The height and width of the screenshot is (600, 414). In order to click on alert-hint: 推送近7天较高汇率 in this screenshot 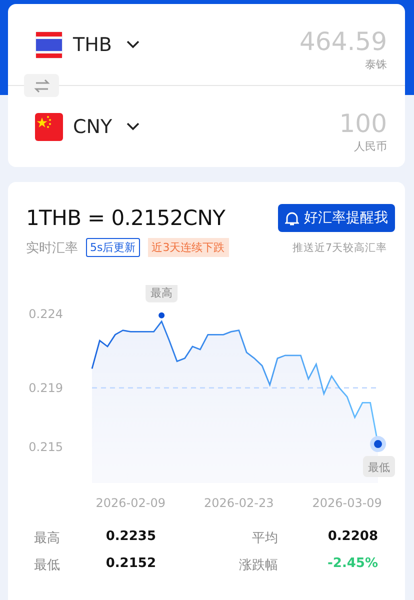, I will do `click(339, 247)`.